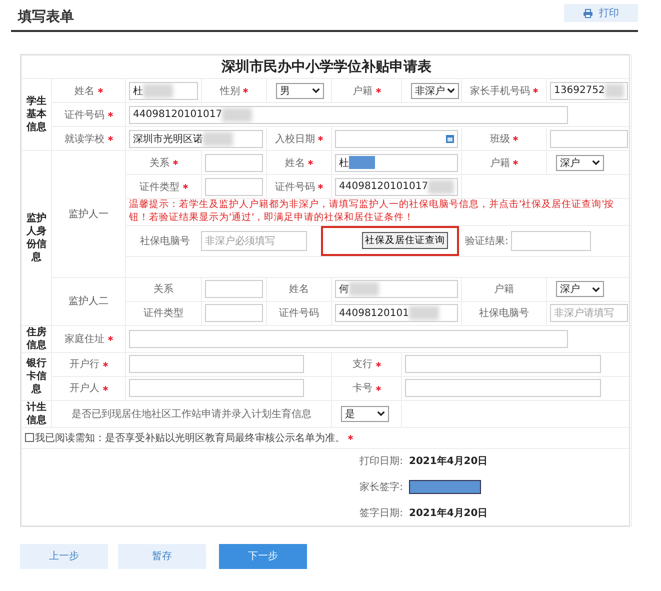 This screenshot has width=661, height=591. Describe the element at coordinates (365, 414) in the screenshot. I see `dropdown: 是` at that location.